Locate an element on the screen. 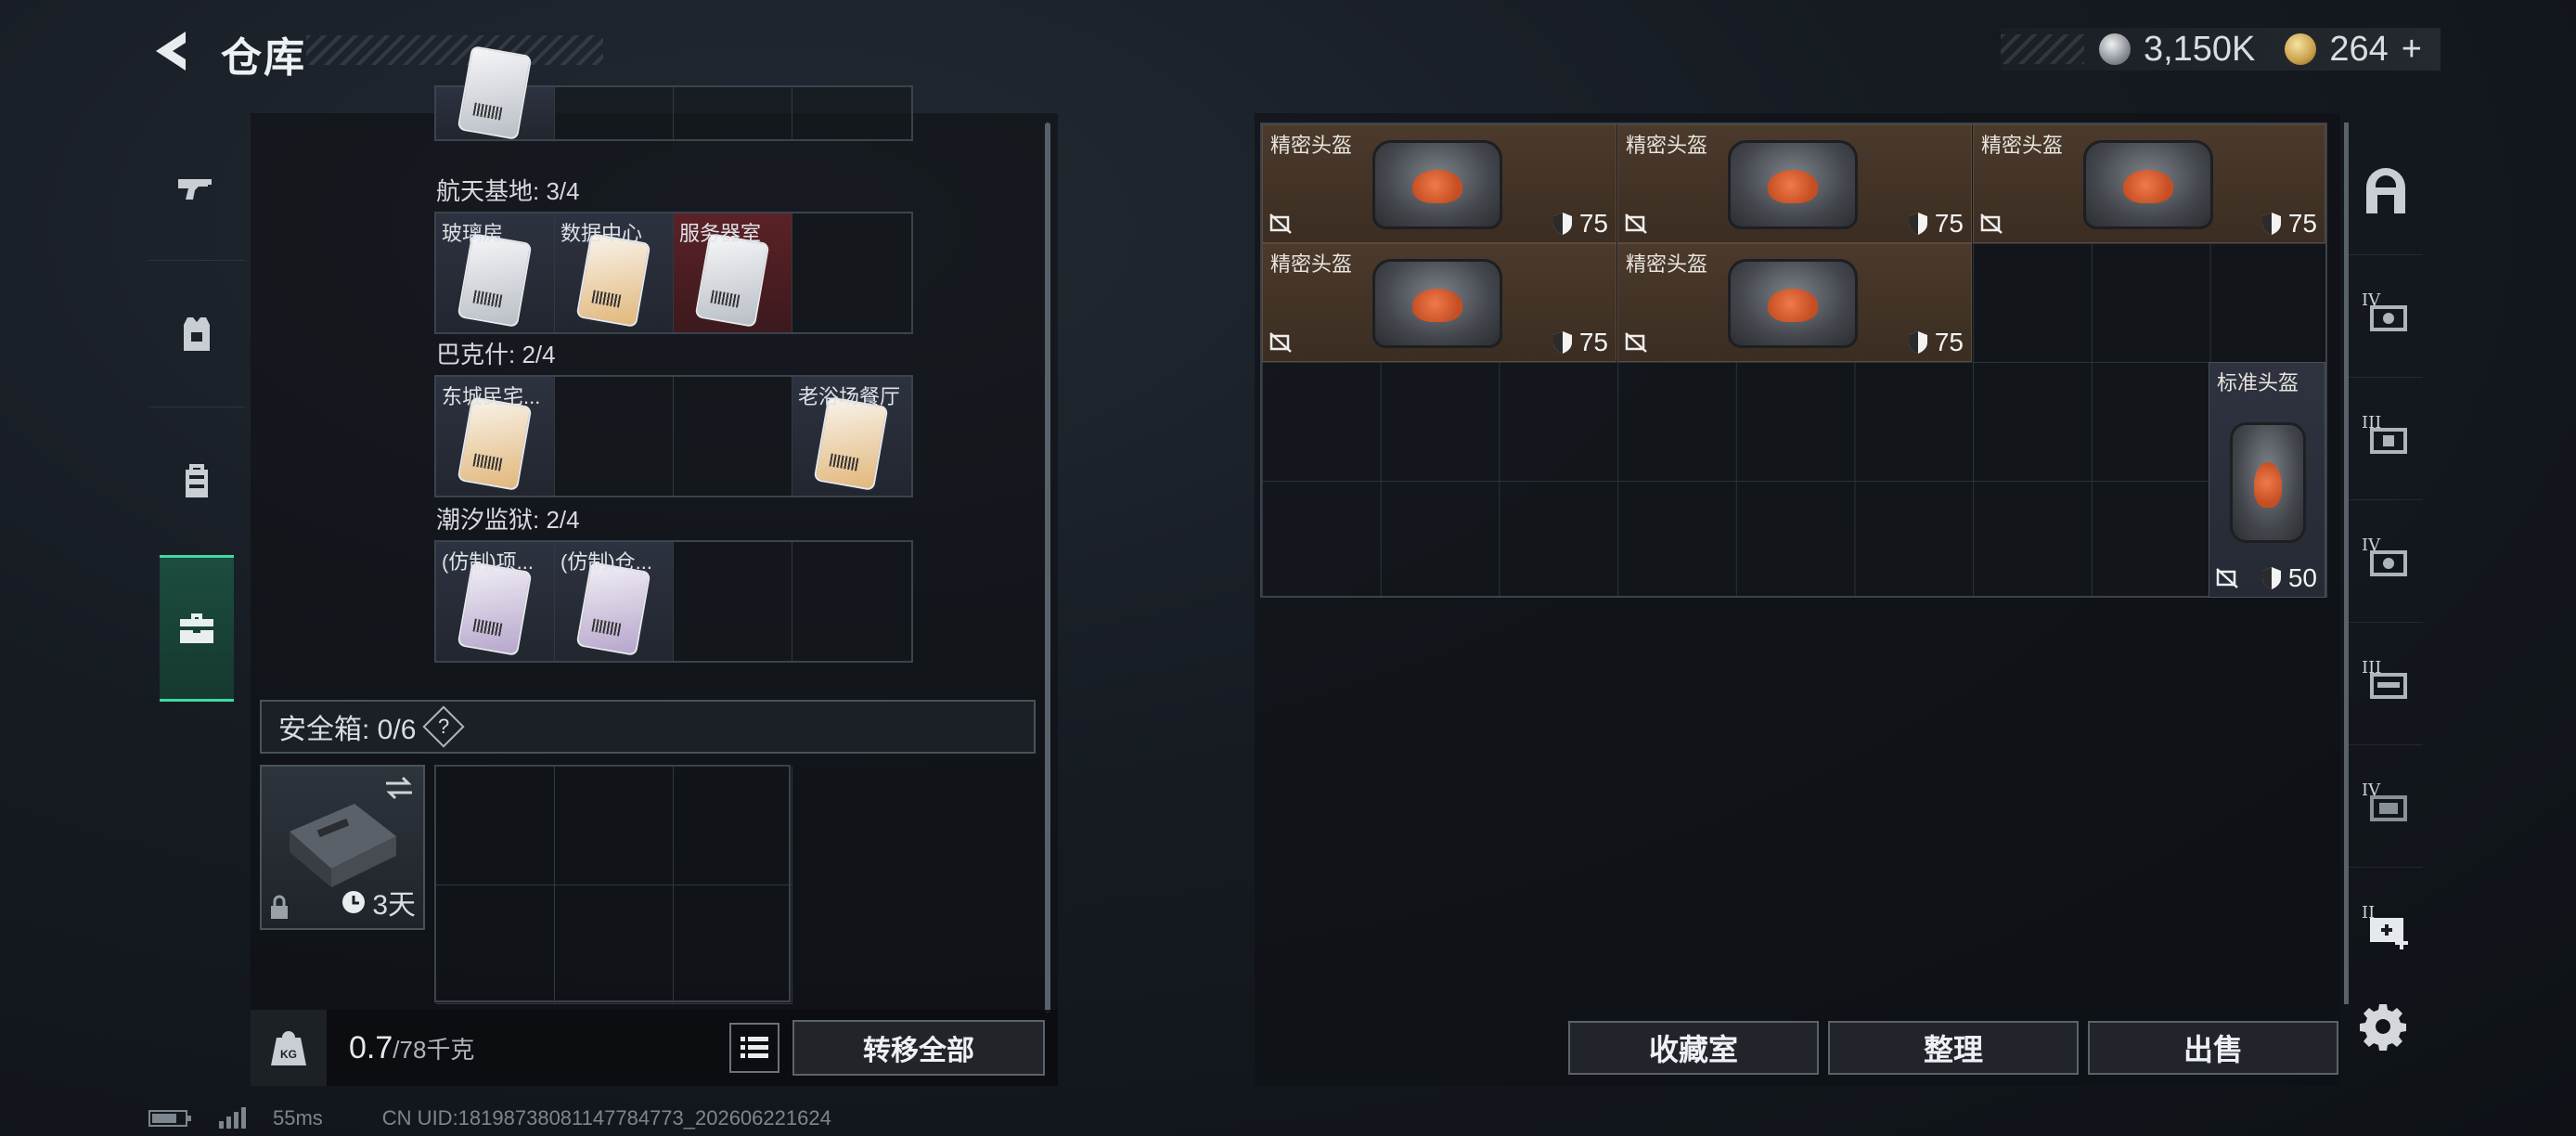  card-slot: 数据中心 is located at coordinates (614, 272).